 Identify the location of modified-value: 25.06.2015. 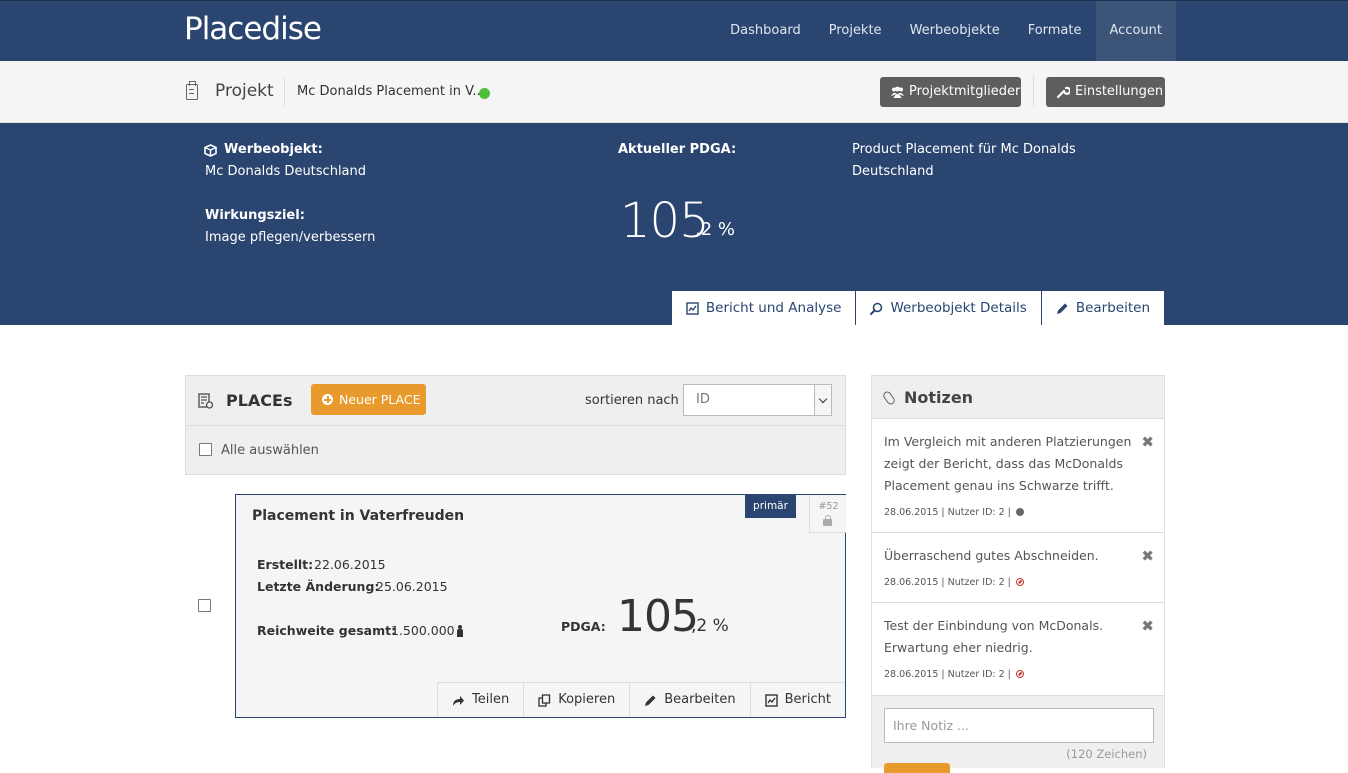
(412, 586).